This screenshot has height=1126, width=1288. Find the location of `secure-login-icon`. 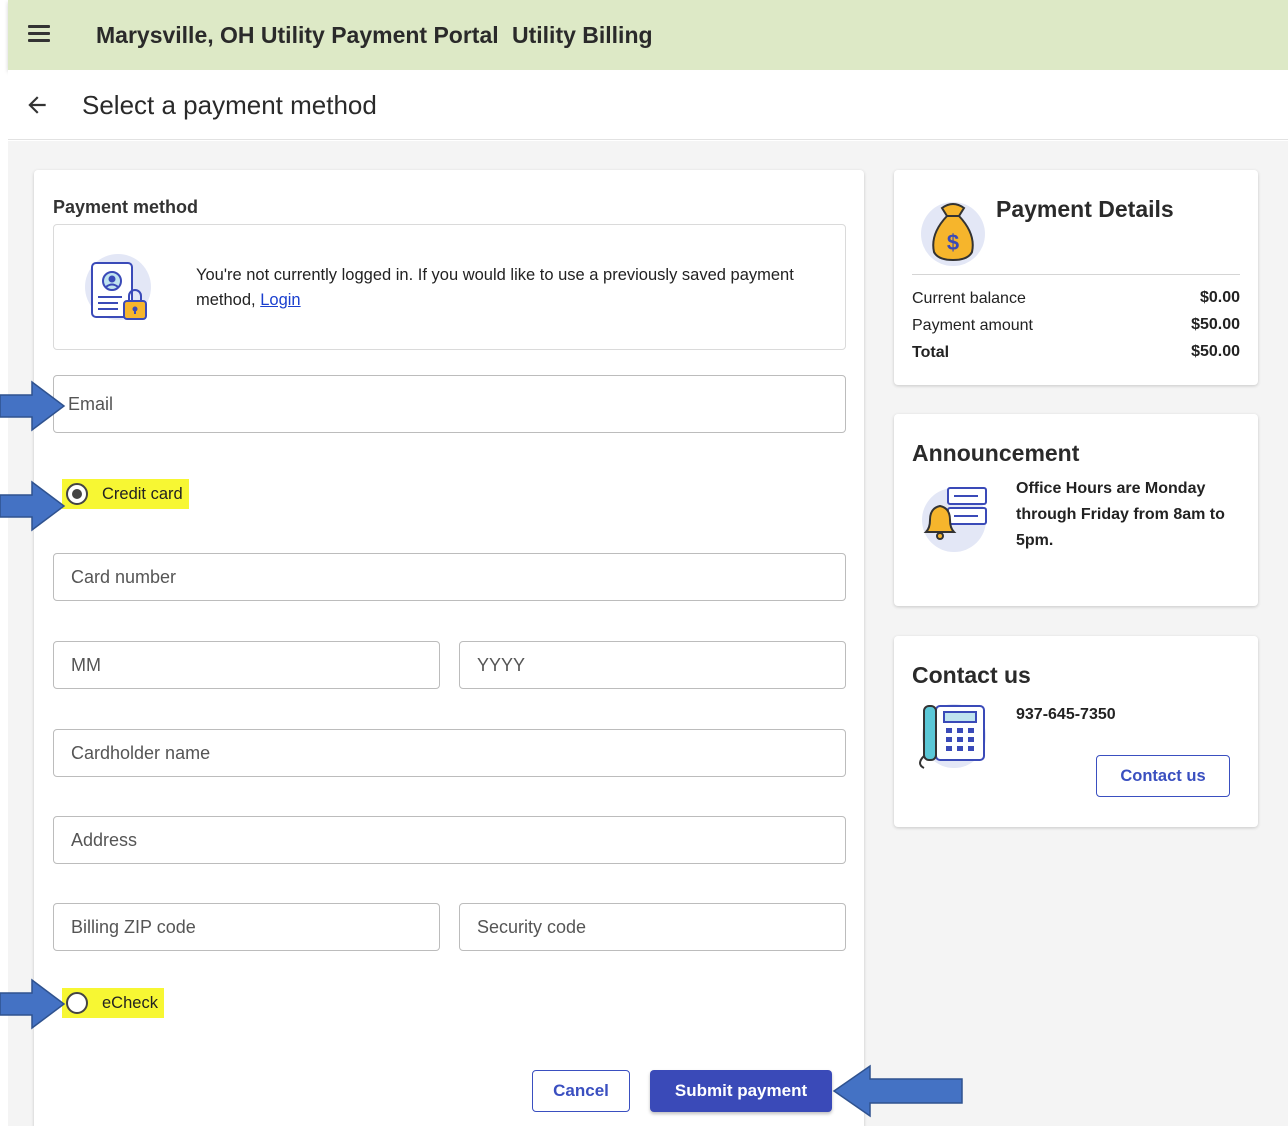

secure-login-icon is located at coordinates (118, 287).